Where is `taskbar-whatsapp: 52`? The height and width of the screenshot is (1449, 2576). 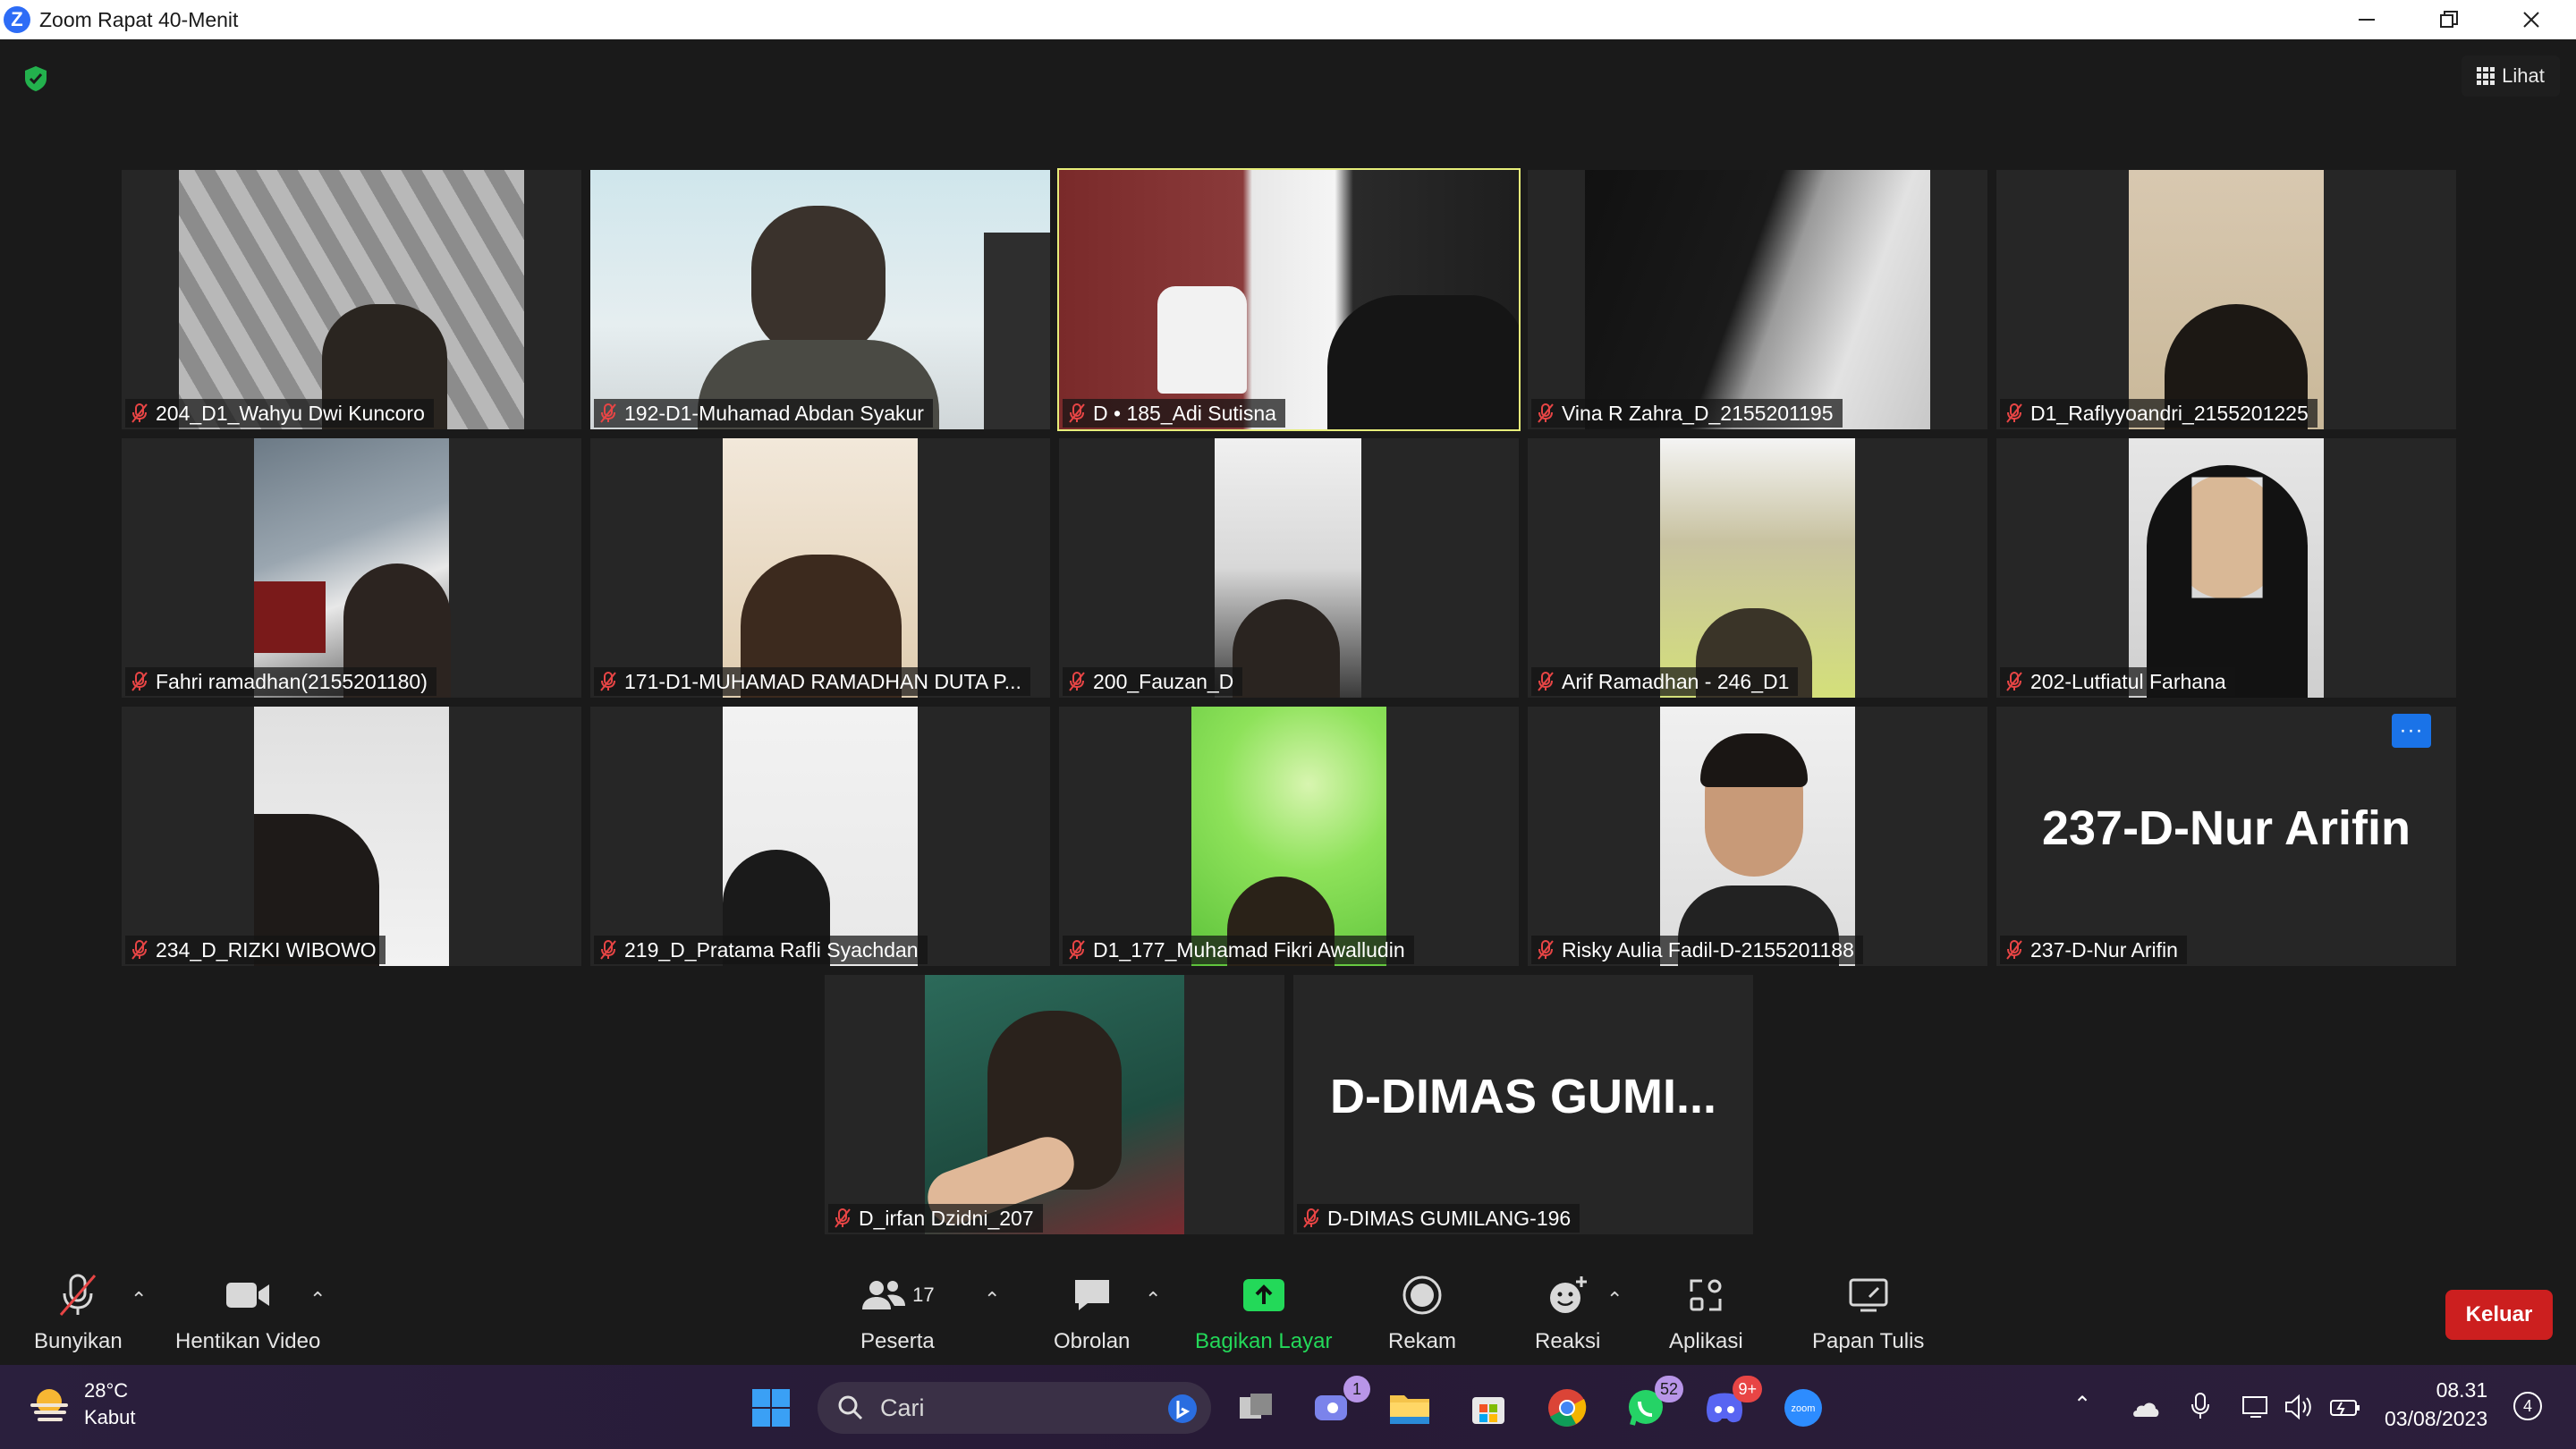 taskbar-whatsapp: 52 is located at coordinates (1652, 1404).